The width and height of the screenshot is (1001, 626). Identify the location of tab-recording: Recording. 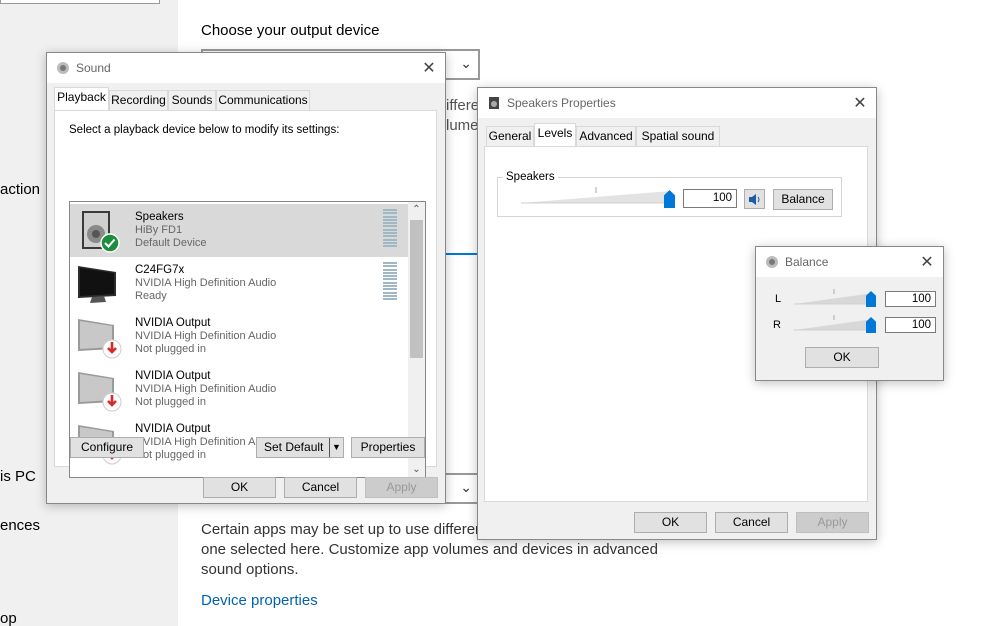
(138, 100).